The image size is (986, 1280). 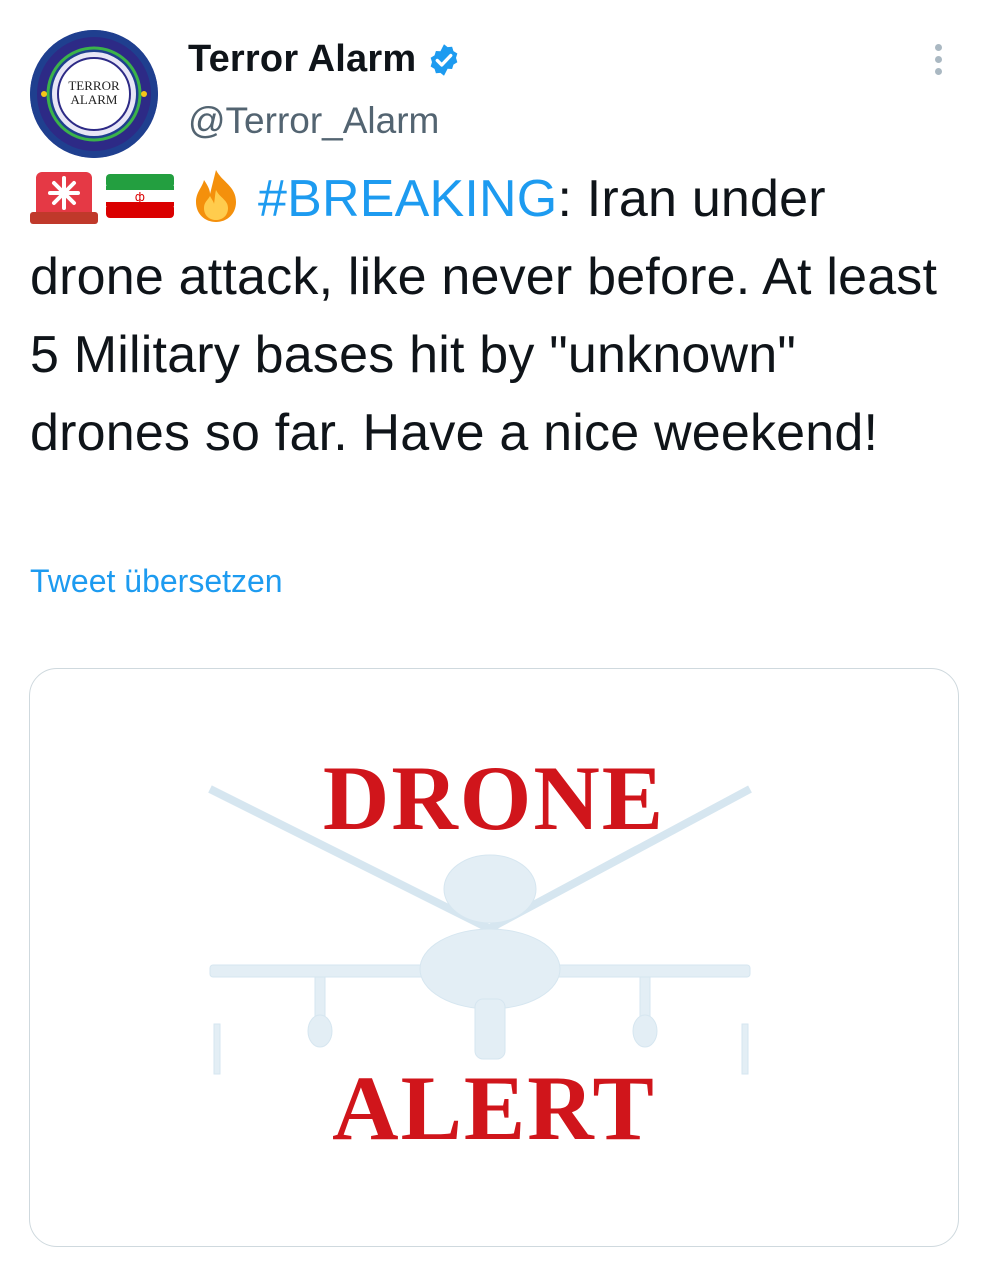 I want to click on avatar-line2: ALARM, so click(x=94, y=99).